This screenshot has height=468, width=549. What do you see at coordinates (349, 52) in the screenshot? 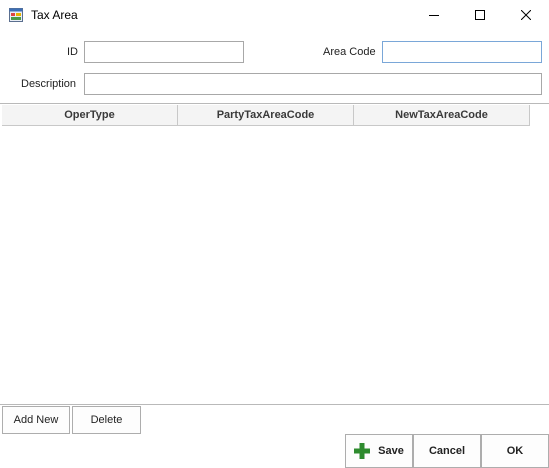
I see `area-code-label: Area Code` at bounding box center [349, 52].